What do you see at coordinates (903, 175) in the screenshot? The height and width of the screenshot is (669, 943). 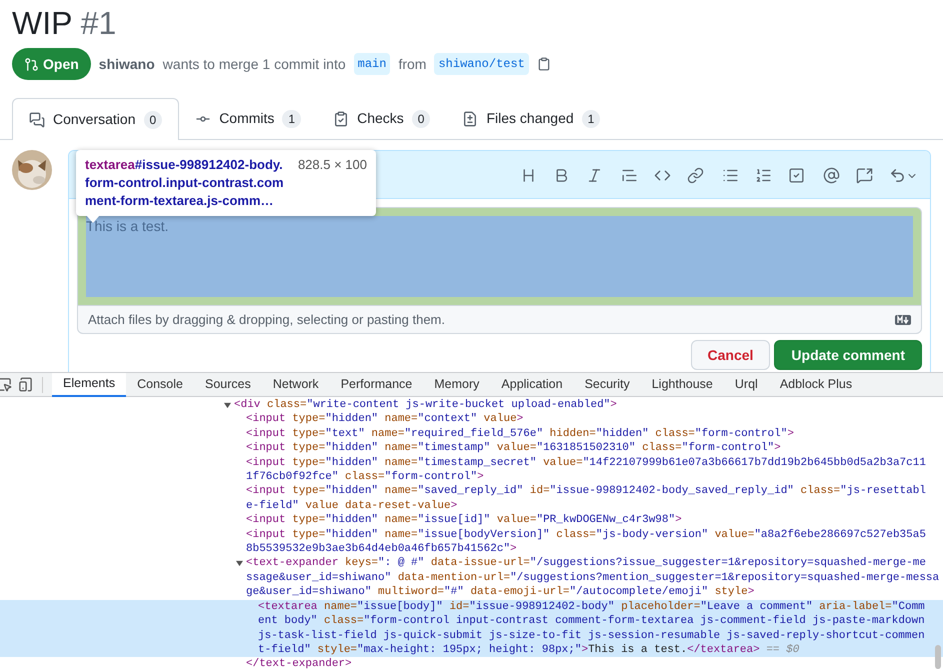 I see `reply-icon` at bounding box center [903, 175].